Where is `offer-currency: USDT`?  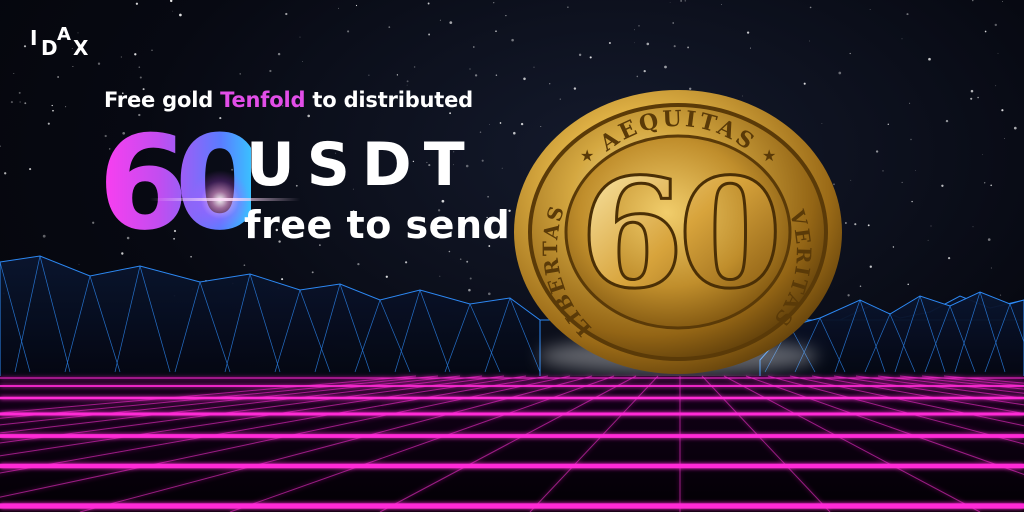 offer-currency: USDT is located at coordinates (361, 165).